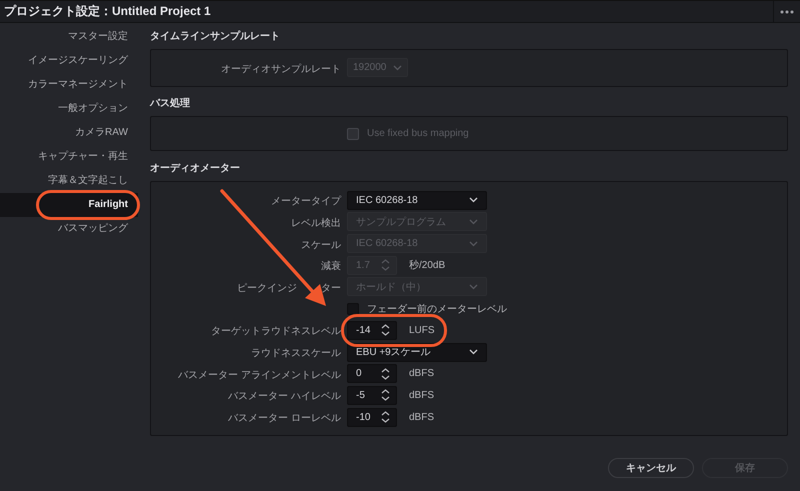 This screenshot has width=800, height=491. Describe the element at coordinates (372, 395) in the screenshot. I see `number-field: -5` at that location.